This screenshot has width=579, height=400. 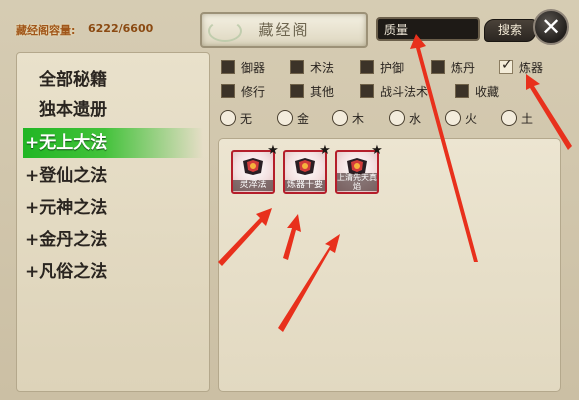 I want to click on filter-label: 术法, so click(x=322, y=68).